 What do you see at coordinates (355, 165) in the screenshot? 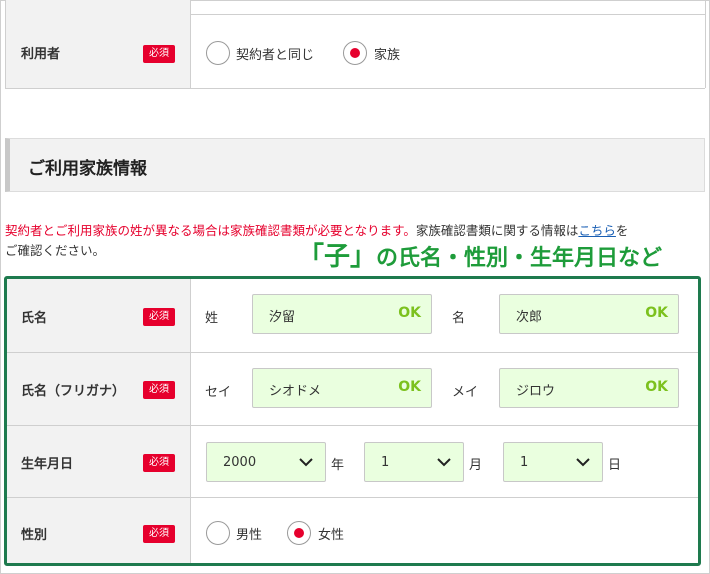
I see `section-header: ご利用家族情報` at bounding box center [355, 165].